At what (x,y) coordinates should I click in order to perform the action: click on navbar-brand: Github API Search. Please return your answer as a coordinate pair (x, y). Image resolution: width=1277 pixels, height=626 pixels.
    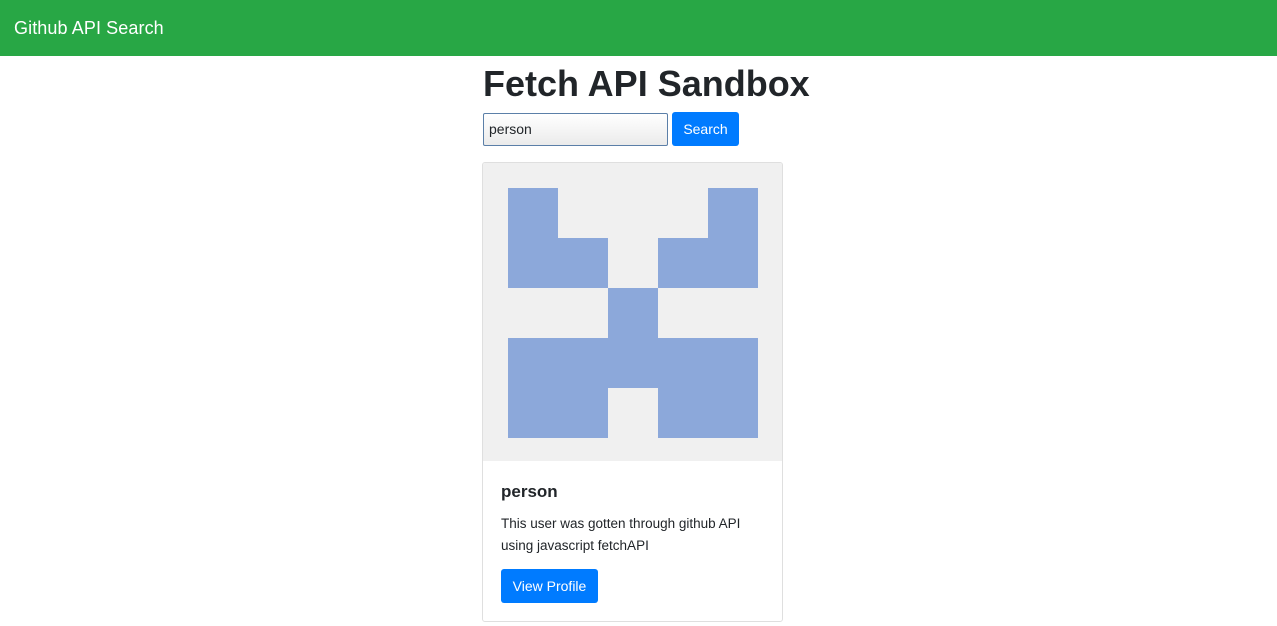
    Looking at the image, I should click on (89, 28).